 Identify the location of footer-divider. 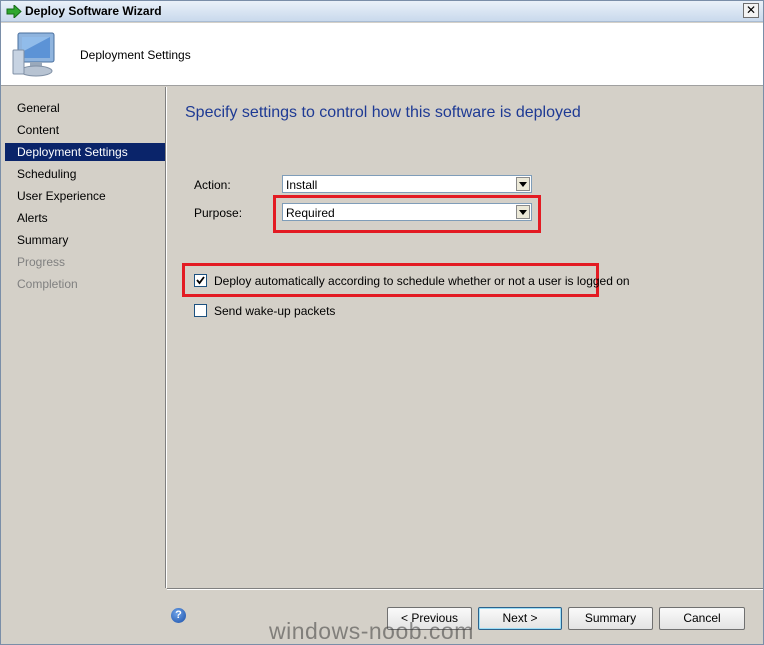
(465, 589).